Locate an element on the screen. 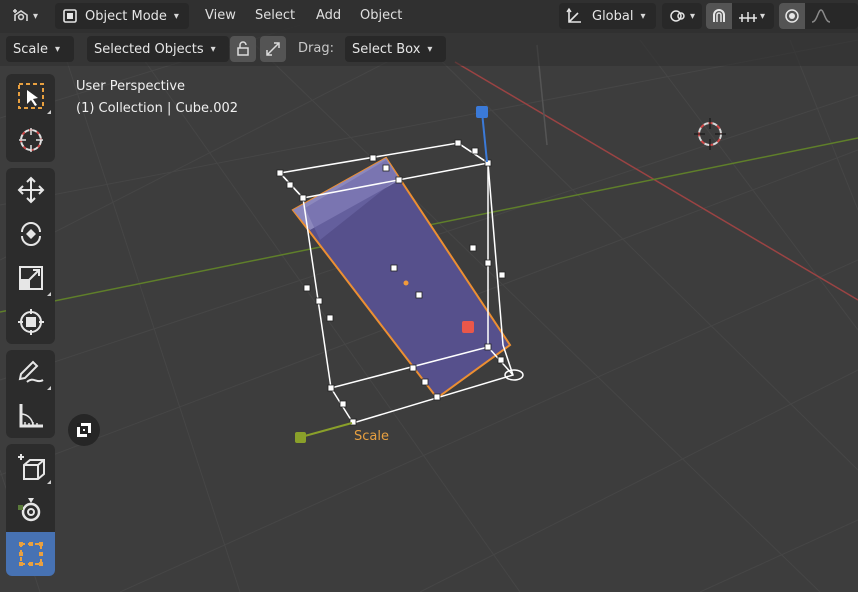 Image resolution: width=858 pixels, height=592 pixels. scale-origin-handle is located at coordinates (514, 375).